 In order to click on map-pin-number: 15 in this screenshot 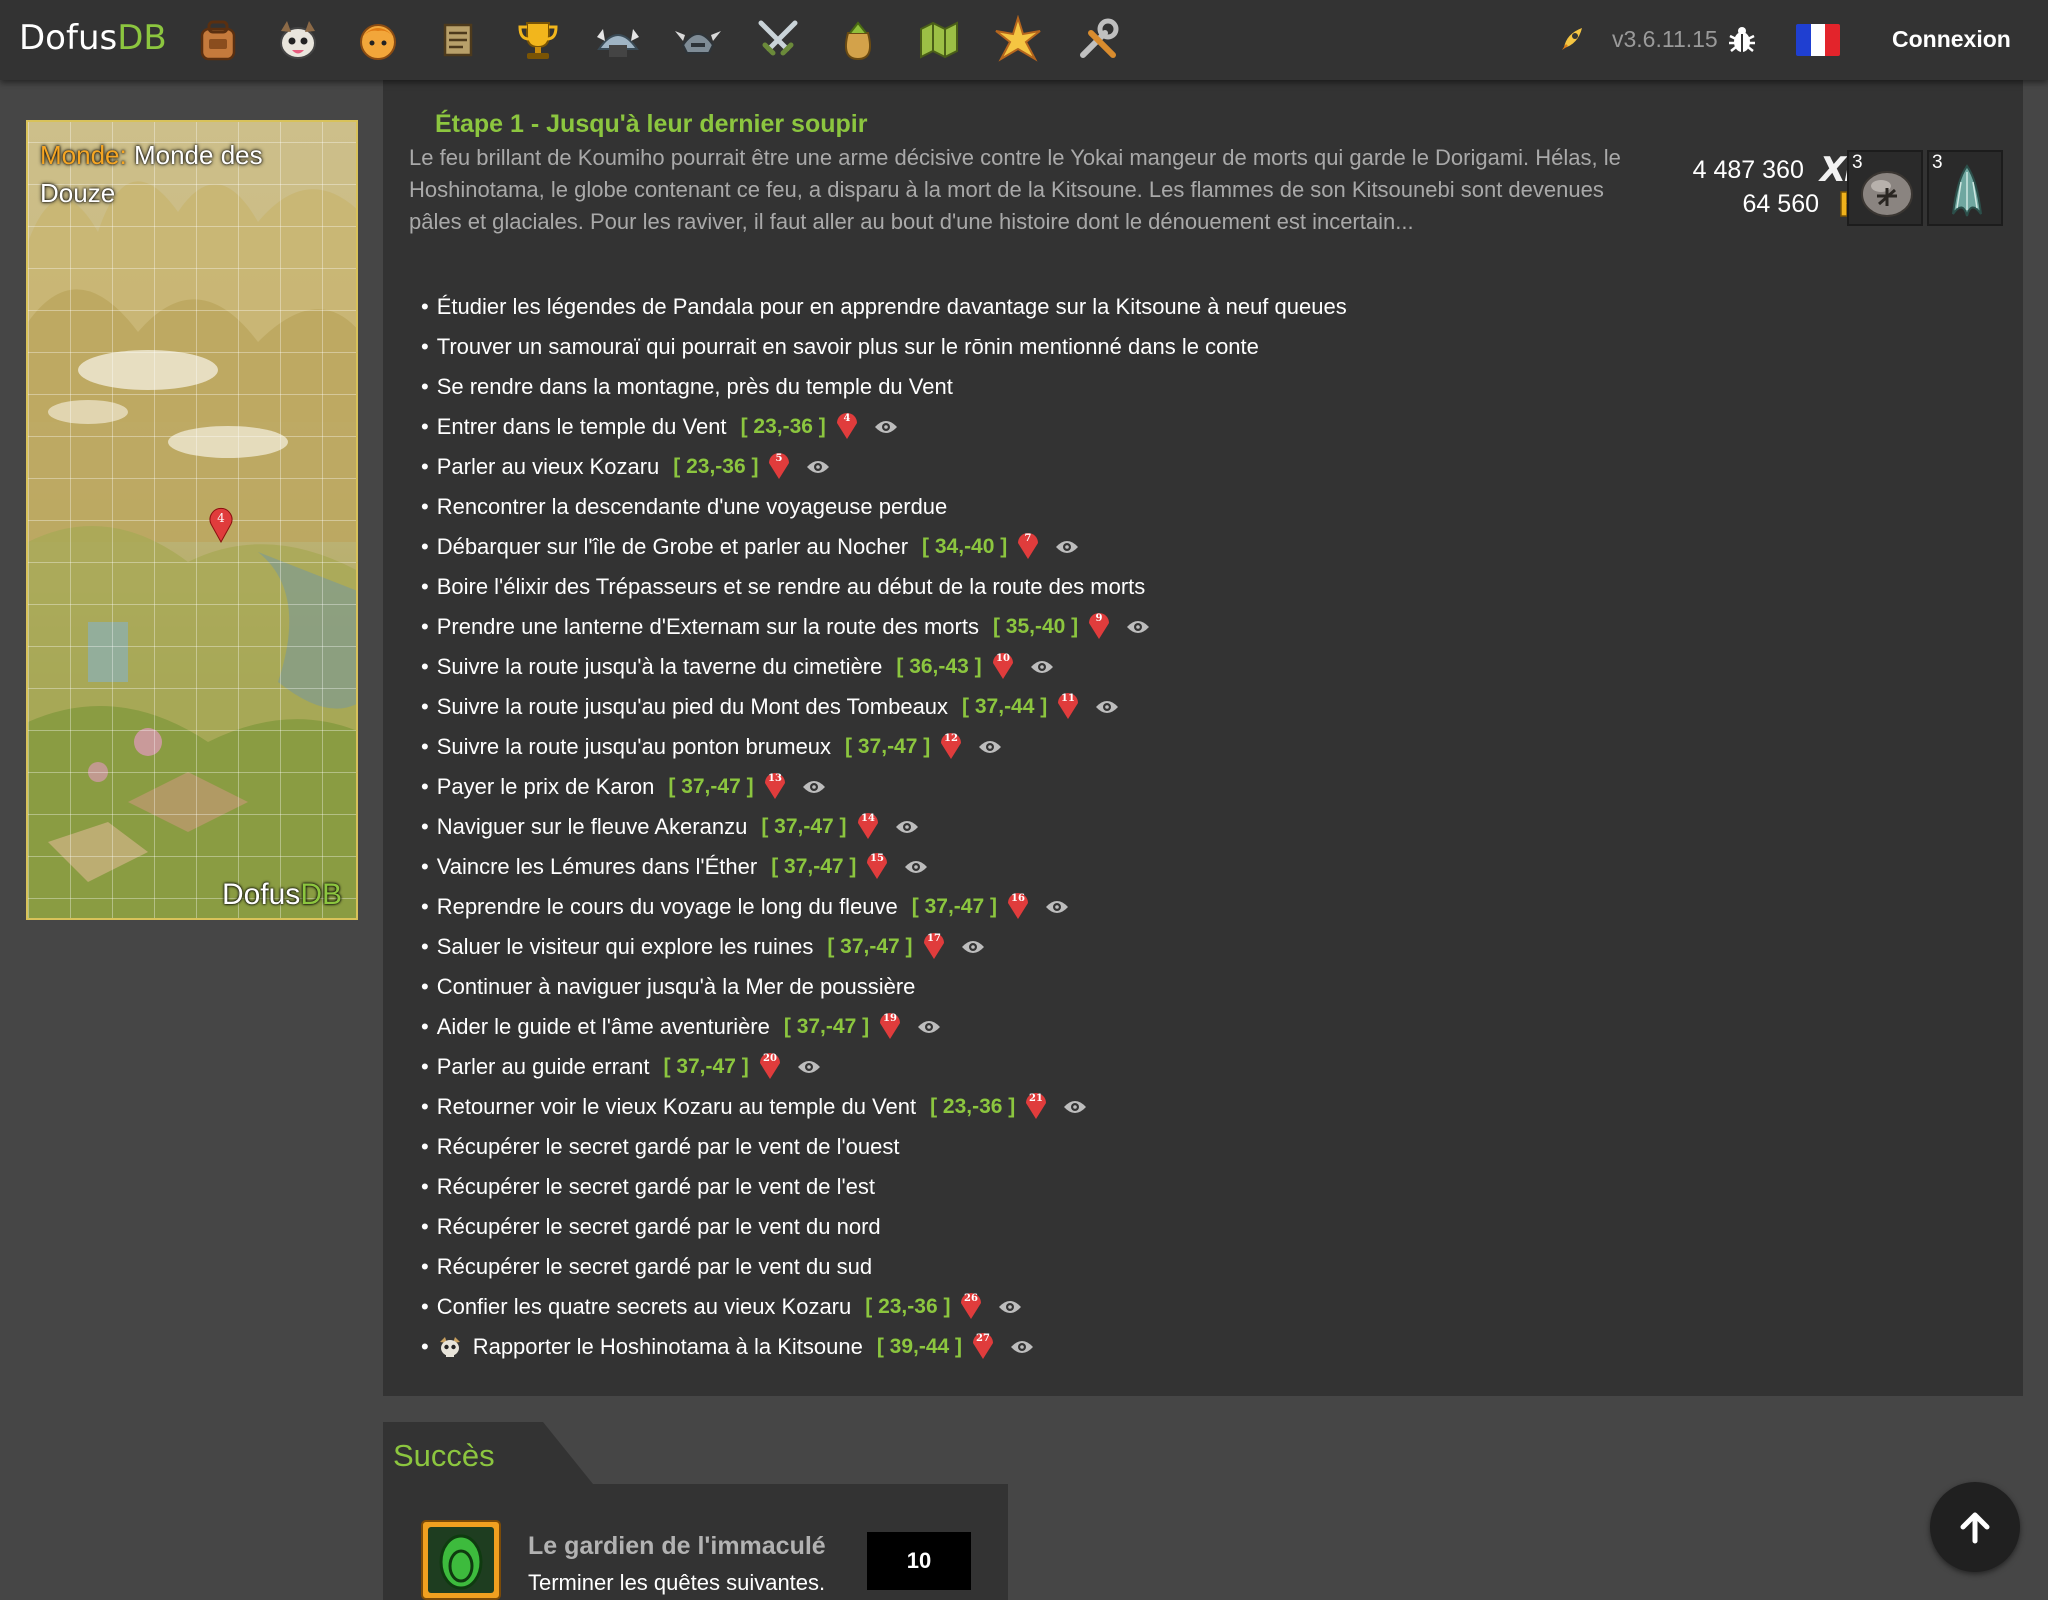, I will do `click(877, 858)`.